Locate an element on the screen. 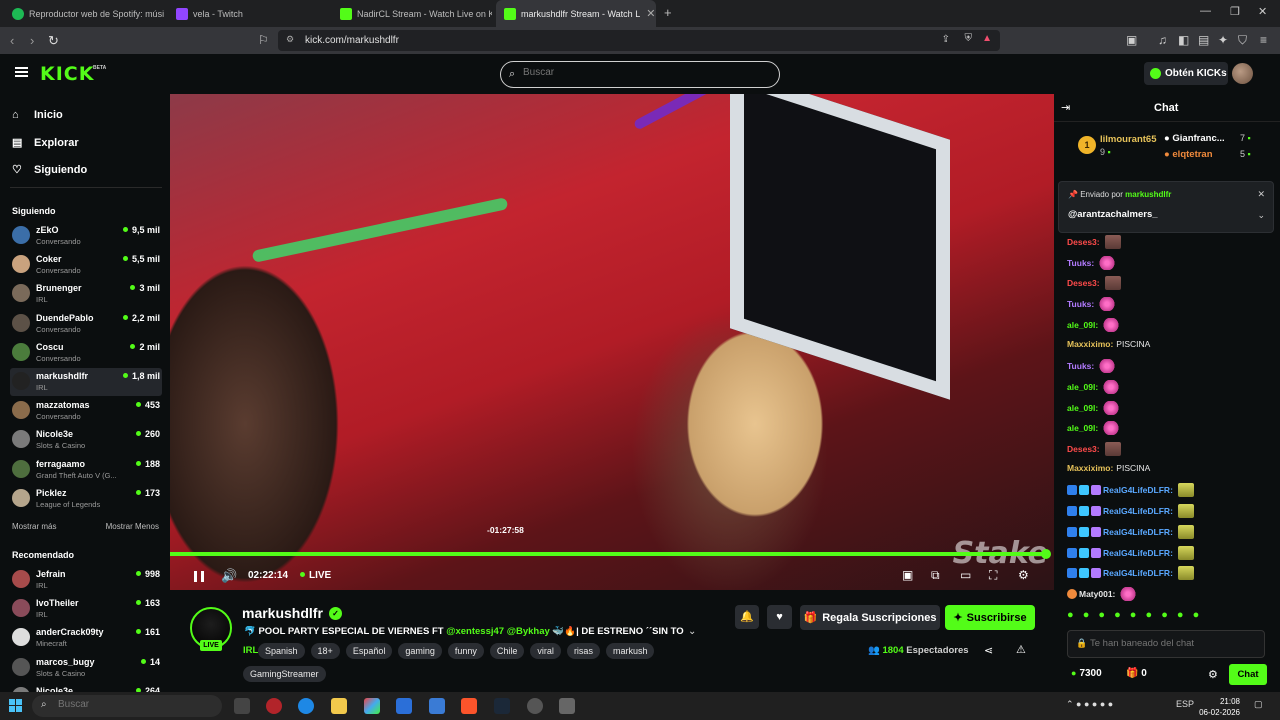 The height and width of the screenshot is (720, 1280). tag: 18+ is located at coordinates (325, 651).